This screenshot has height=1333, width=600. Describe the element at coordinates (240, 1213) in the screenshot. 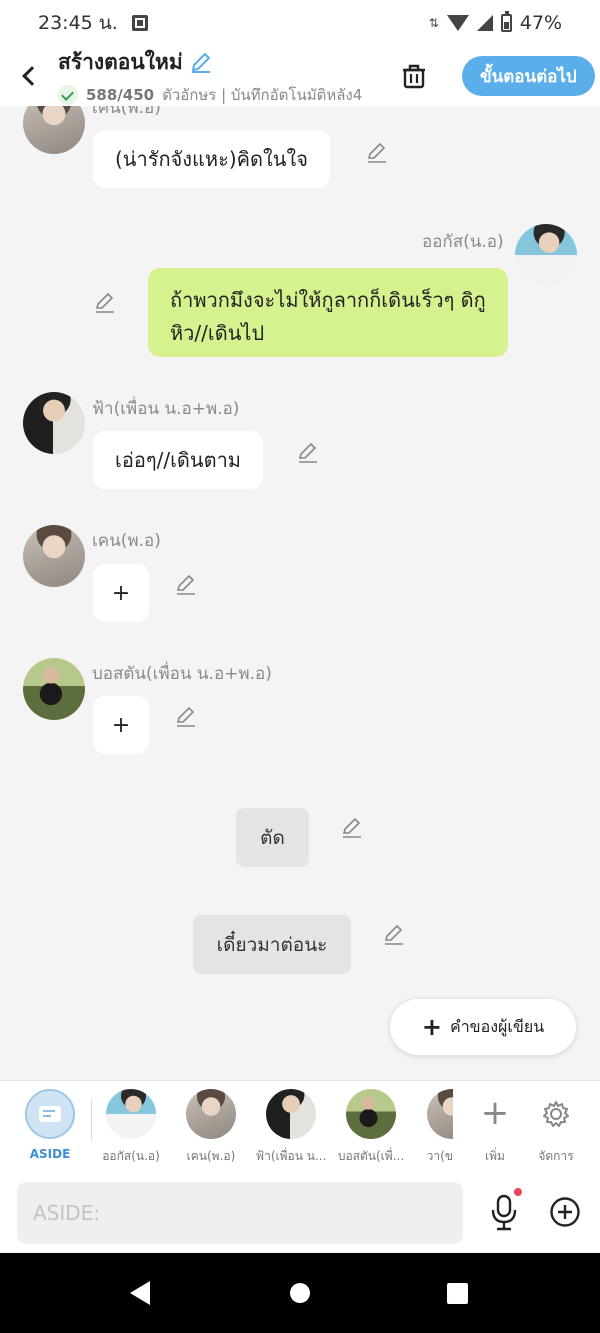

I see `message-input` at that location.